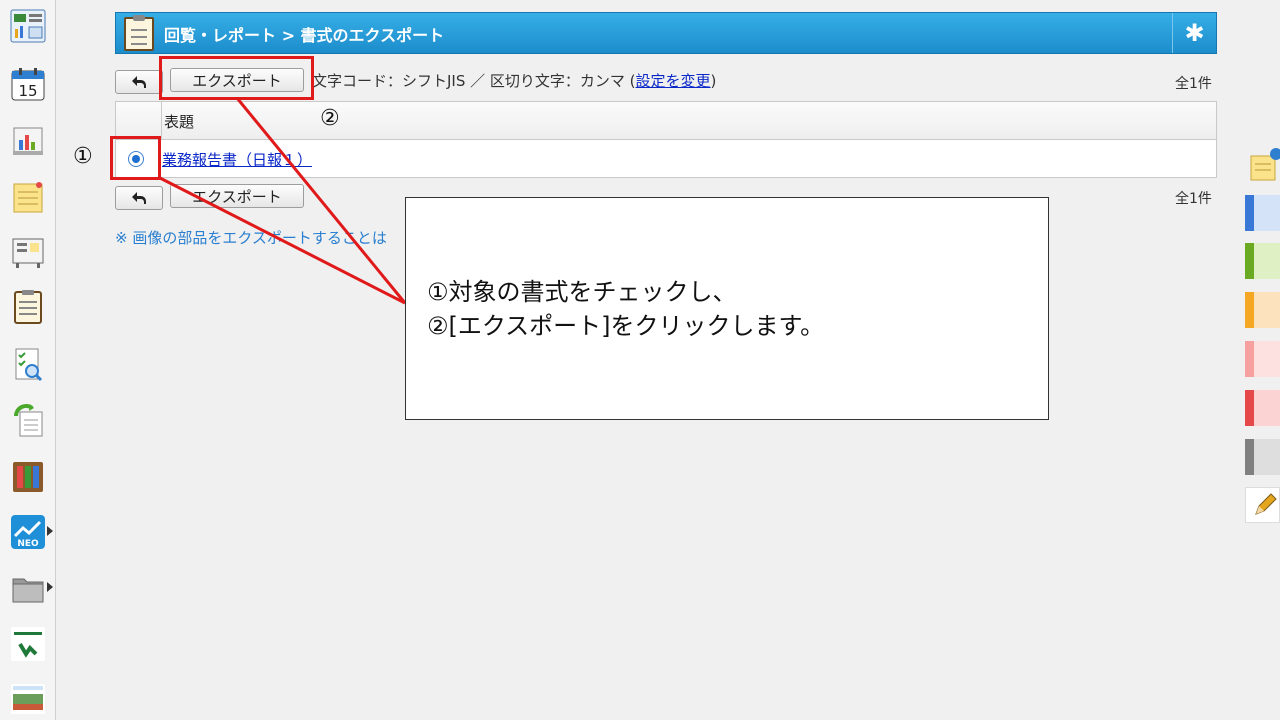 The width and height of the screenshot is (1280, 720). What do you see at coordinates (626, 326) in the screenshot?
I see `instruction-line-2: ②[エクスポート]をクリックします。` at bounding box center [626, 326].